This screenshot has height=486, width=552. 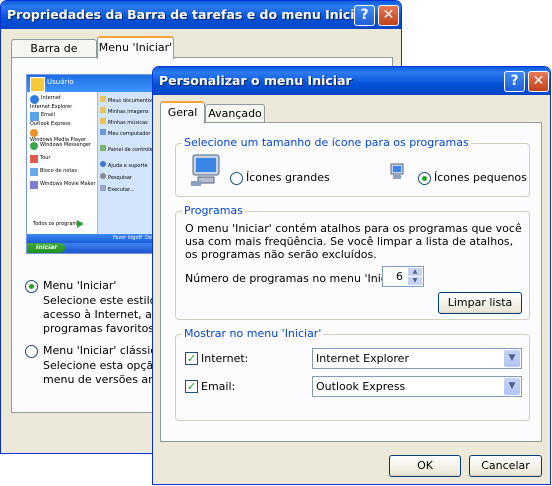 What do you see at coordinates (480, 303) in the screenshot?
I see `clear-list-button: Limpar lista` at bounding box center [480, 303].